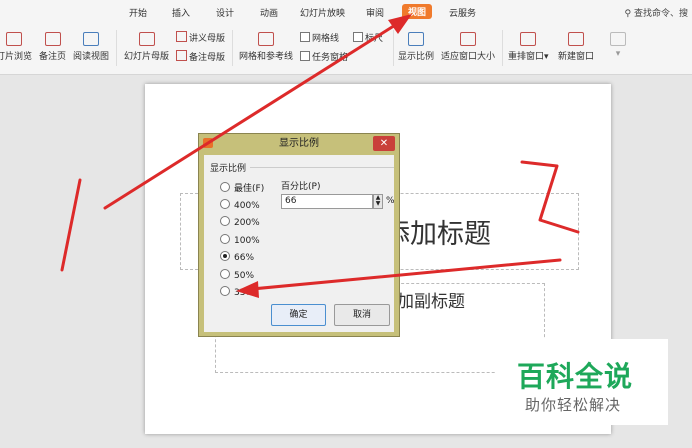  I want to click on annotation-zigzag, so click(550, 197).